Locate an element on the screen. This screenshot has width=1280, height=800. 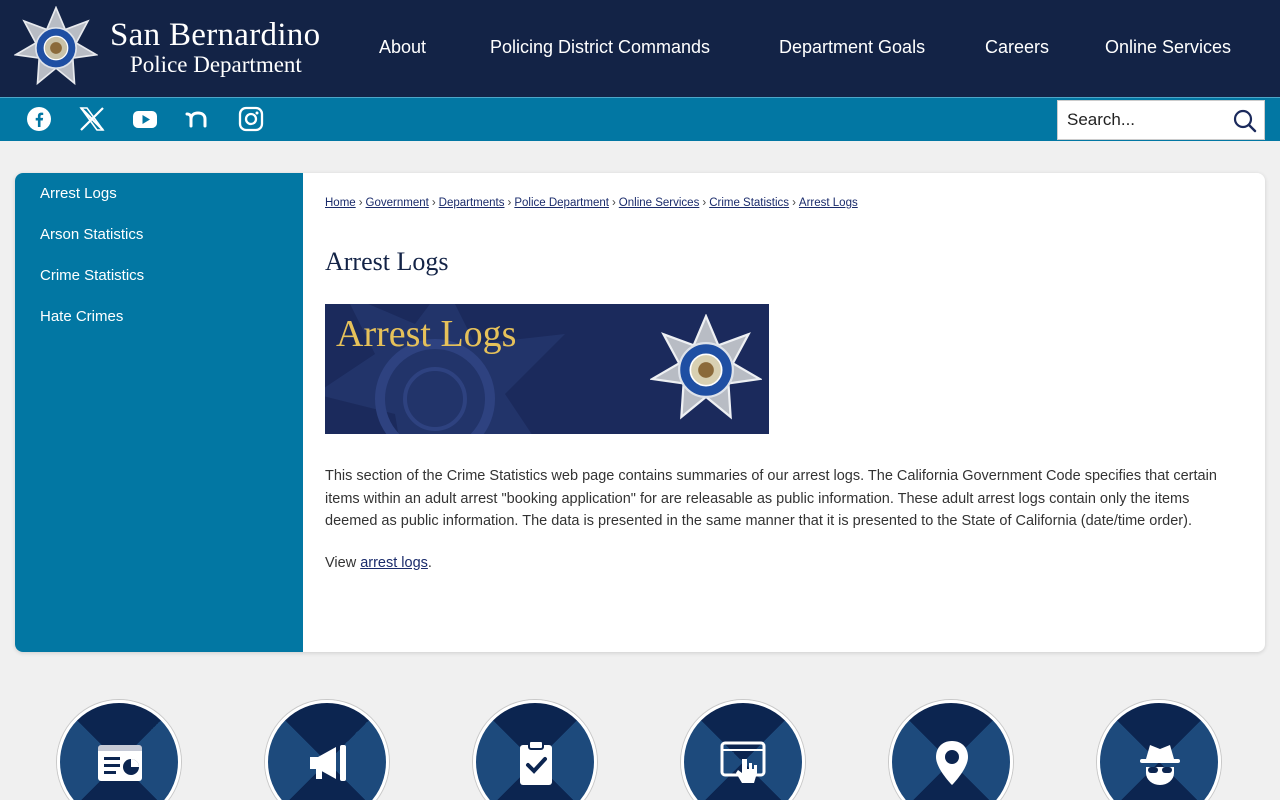
chart-icon is located at coordinates (120, 763).